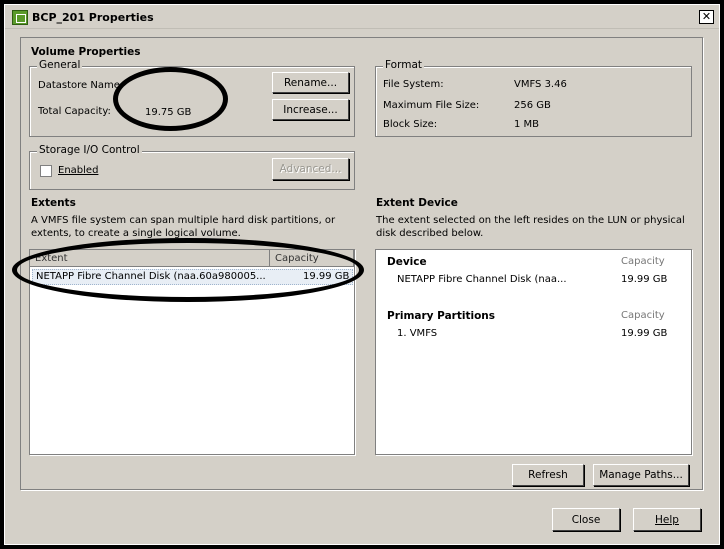 This screenshot has width=724, height=549. I want to click on file-system-value: VMFS 3.46, so click(540, 84).